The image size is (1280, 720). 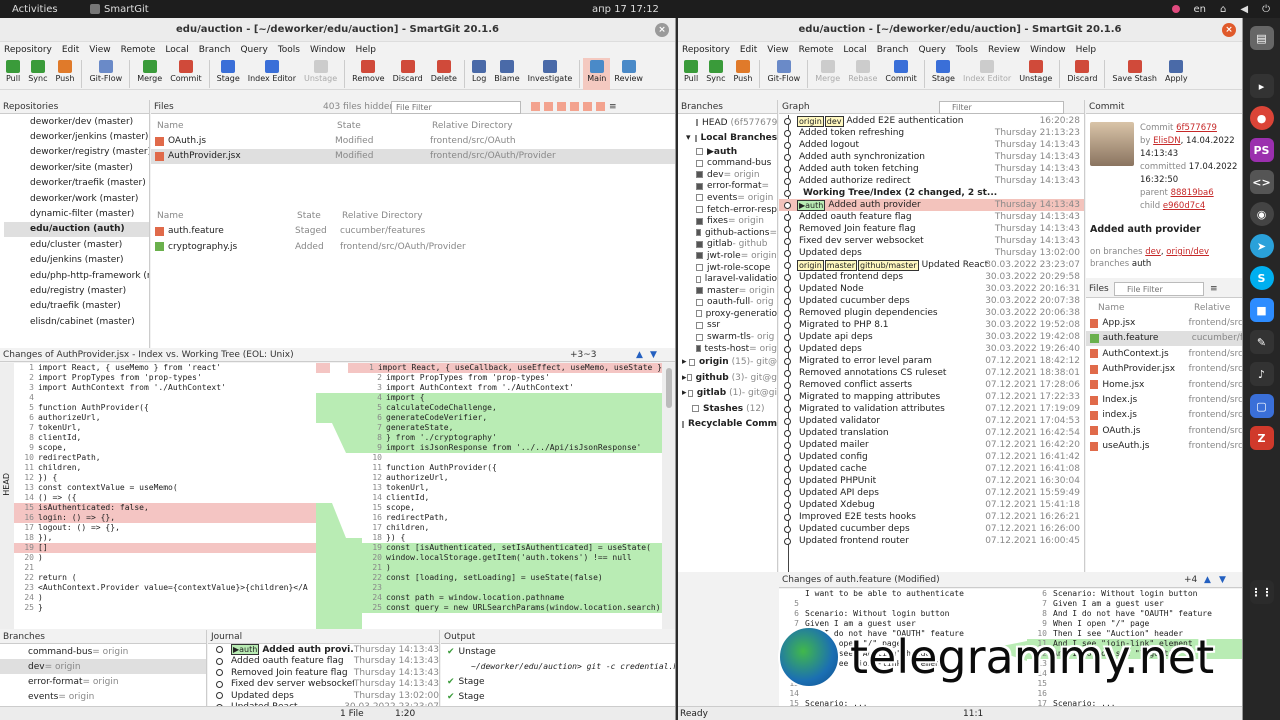 What do you see at coordinates (76, 260) in the screenshot?
I see `repository-item: edu/jenkins (master)` at bounding box center [76, 260].